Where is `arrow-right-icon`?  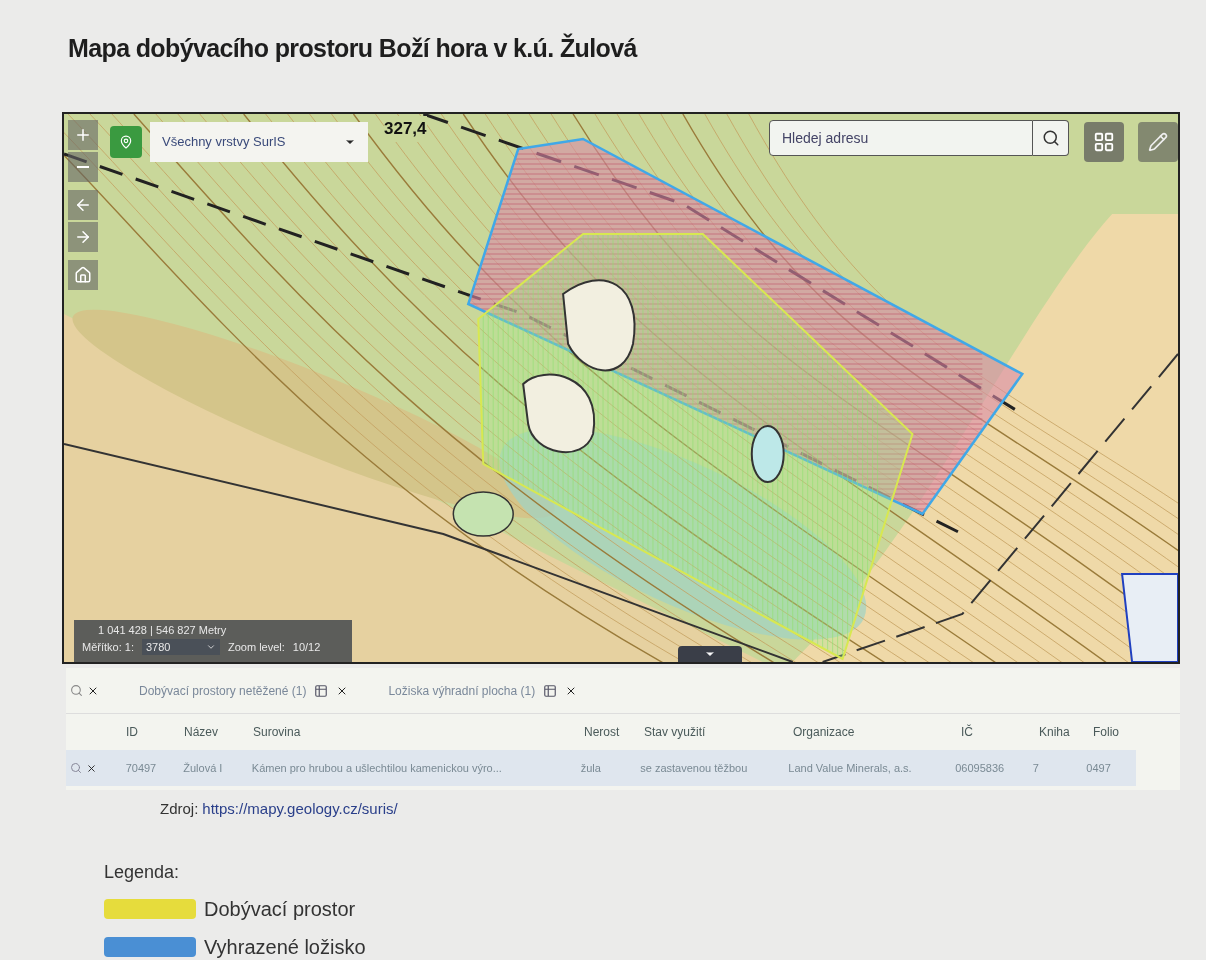 arrow-right-icon is located at coordinates (83, 237).